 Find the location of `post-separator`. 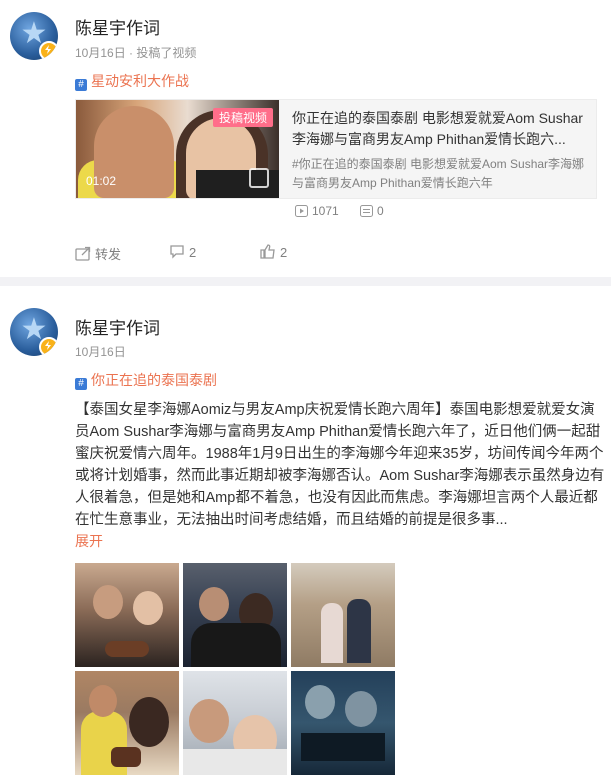

post-separator is located at coordinates (305, 281).